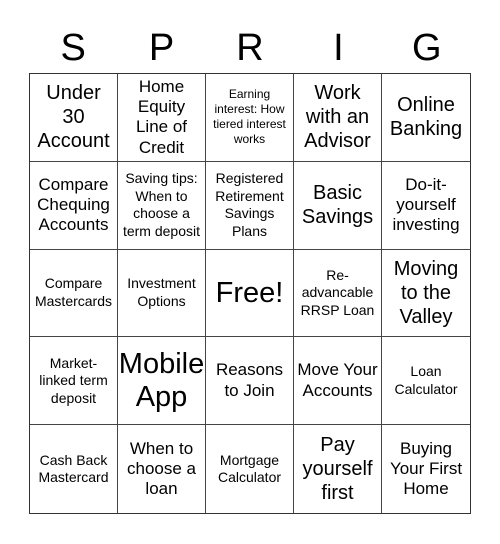 Image resolution: width=500 pixels, height=544 pixels. I want to click on bingo-cell-label: Buying Your First Home, so click(426, 468).